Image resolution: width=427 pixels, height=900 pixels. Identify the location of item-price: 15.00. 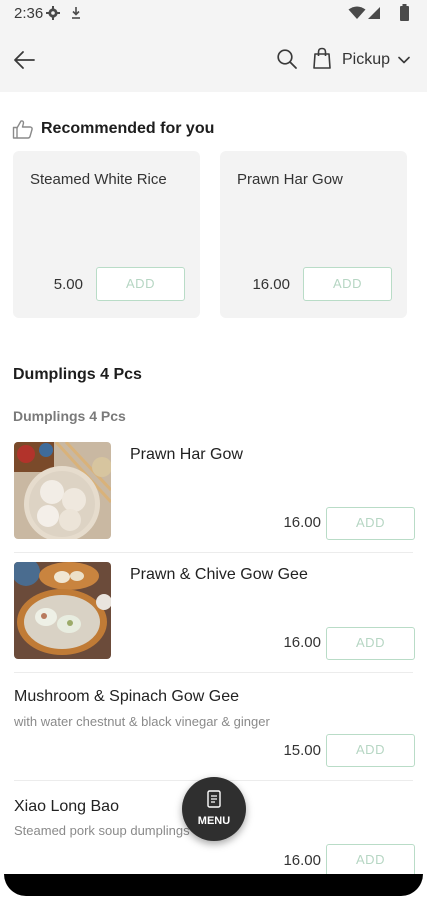
(302, 750).